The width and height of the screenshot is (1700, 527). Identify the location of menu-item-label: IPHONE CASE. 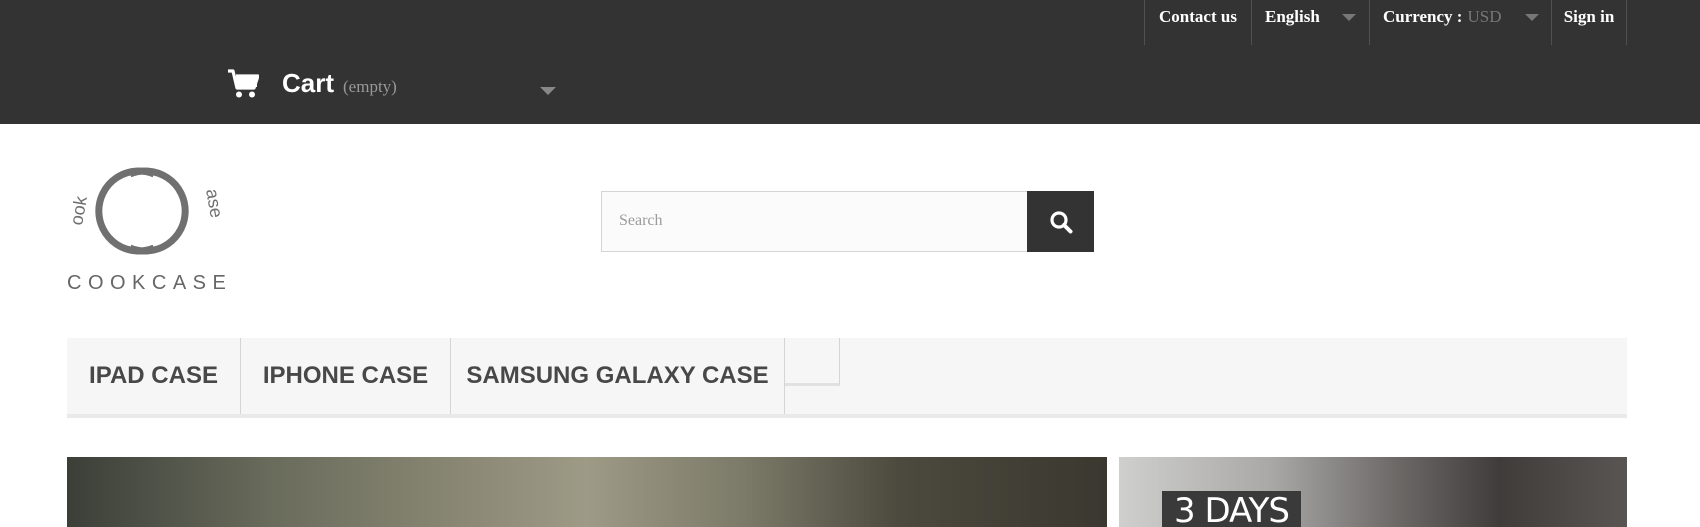
(345, 375).